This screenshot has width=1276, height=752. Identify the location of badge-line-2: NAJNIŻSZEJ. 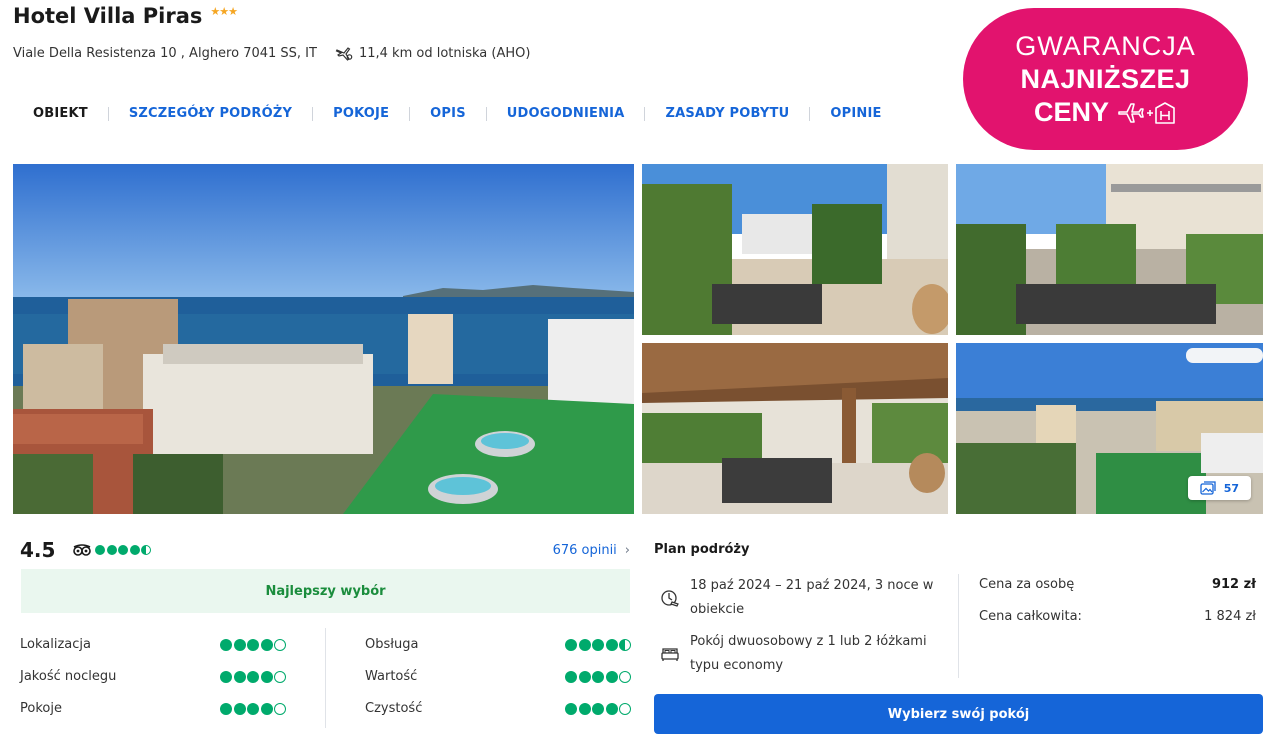
(1105, 78).